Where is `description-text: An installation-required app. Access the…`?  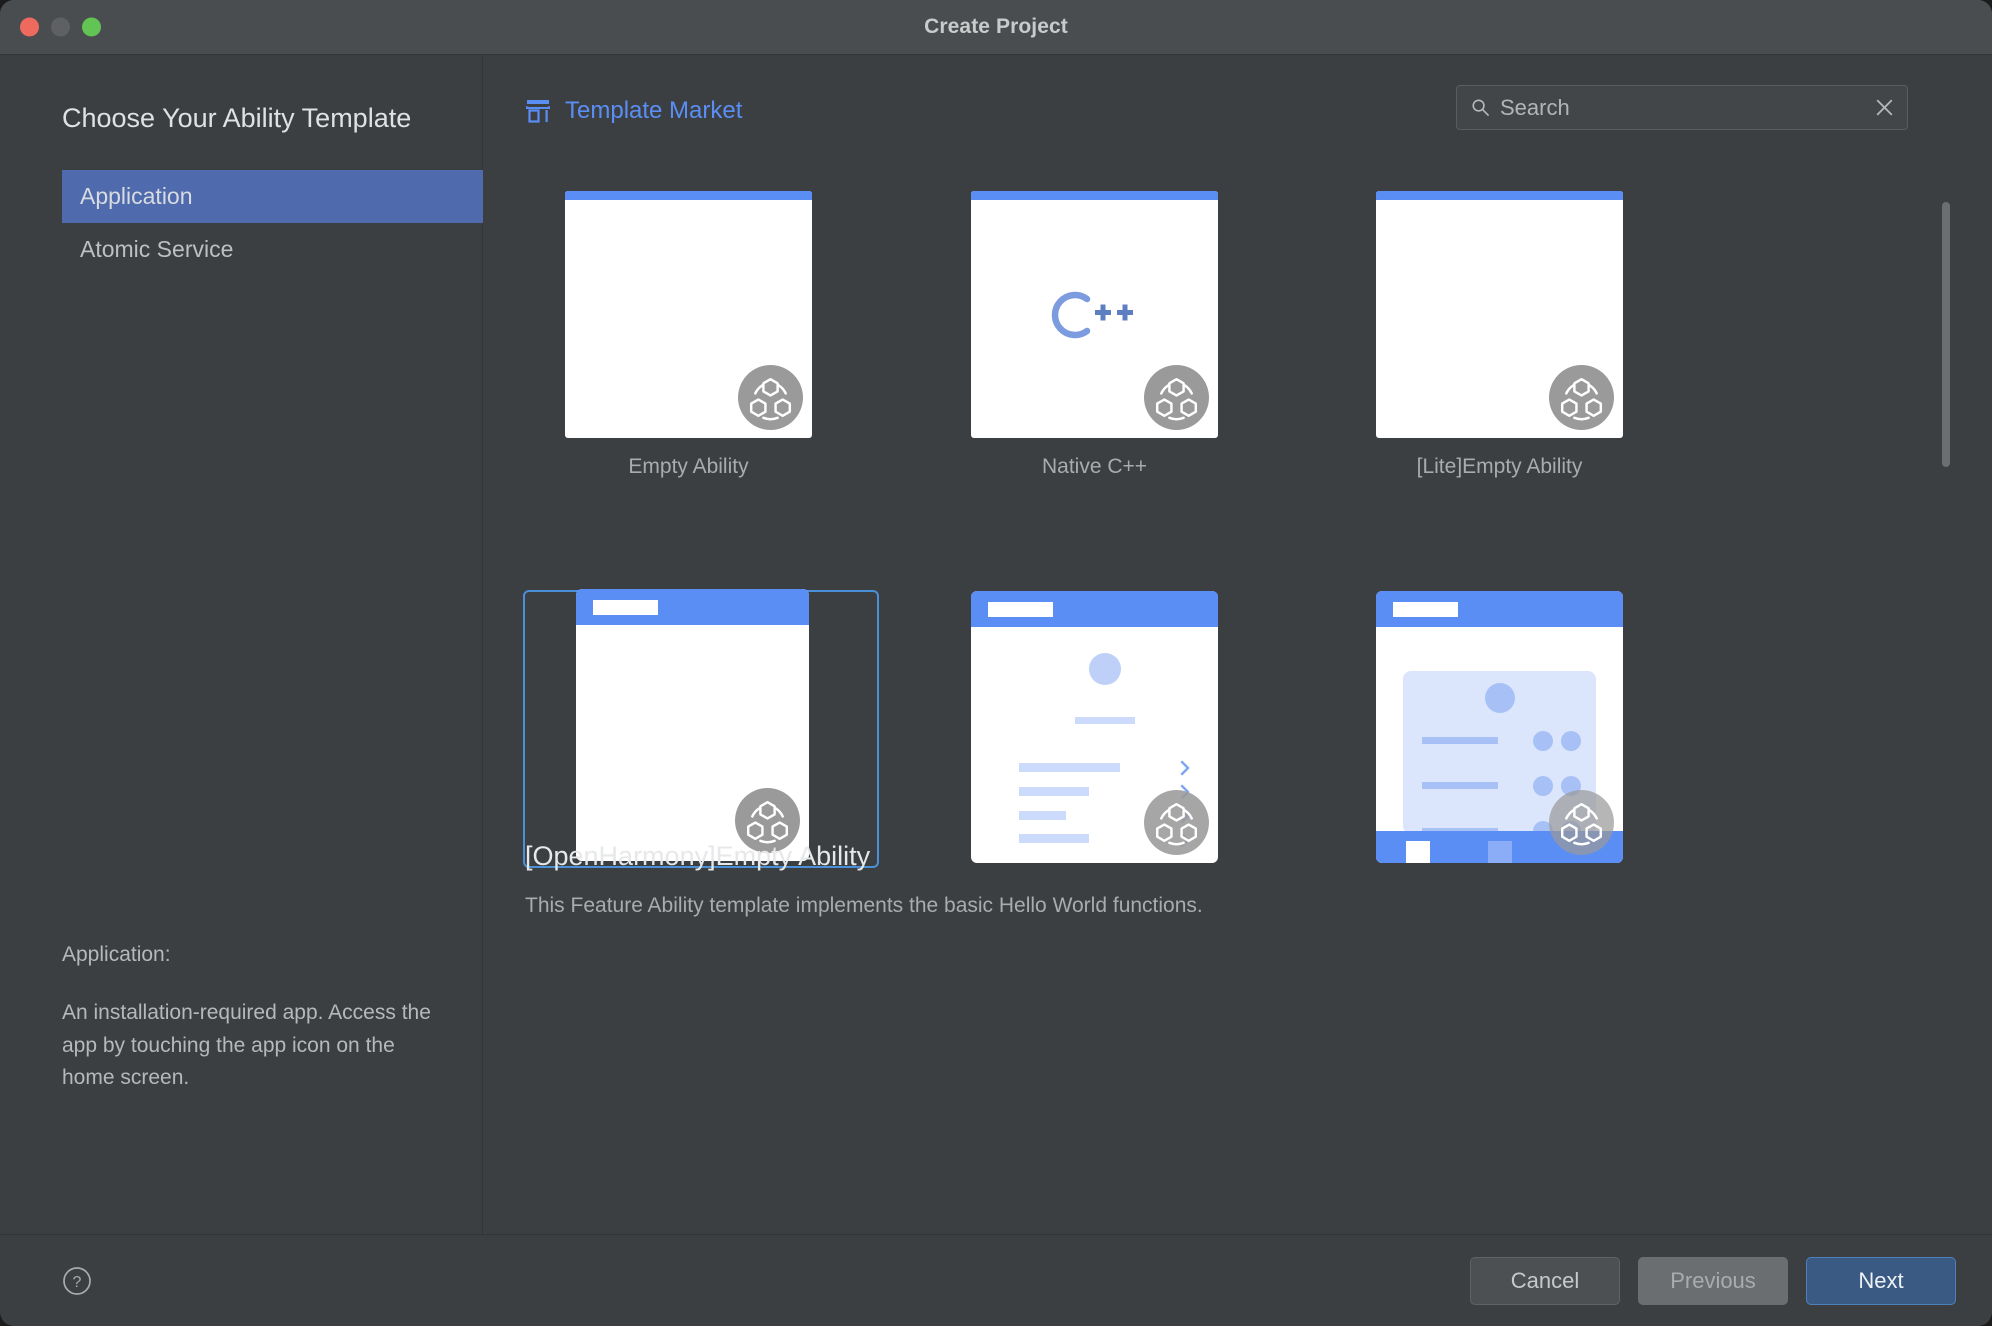
description-text: An installation-required app. Access the… is located at coordinates (246, 1045).